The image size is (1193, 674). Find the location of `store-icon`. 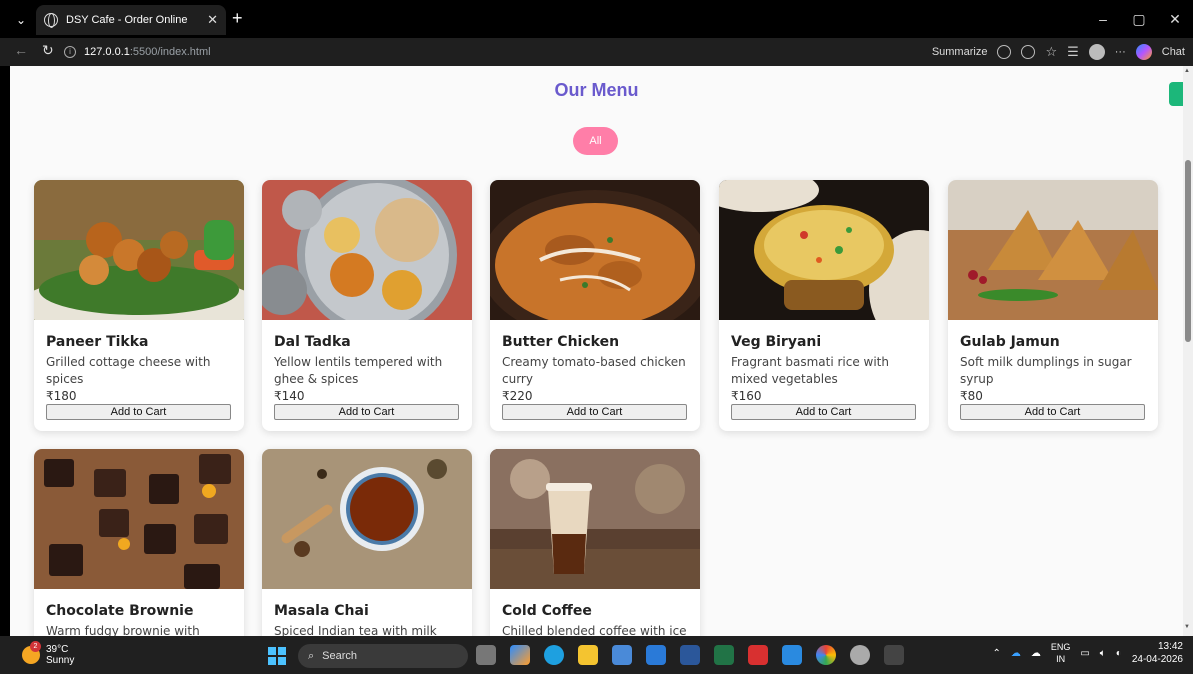

store-icon is located at coordinates (622, 655).